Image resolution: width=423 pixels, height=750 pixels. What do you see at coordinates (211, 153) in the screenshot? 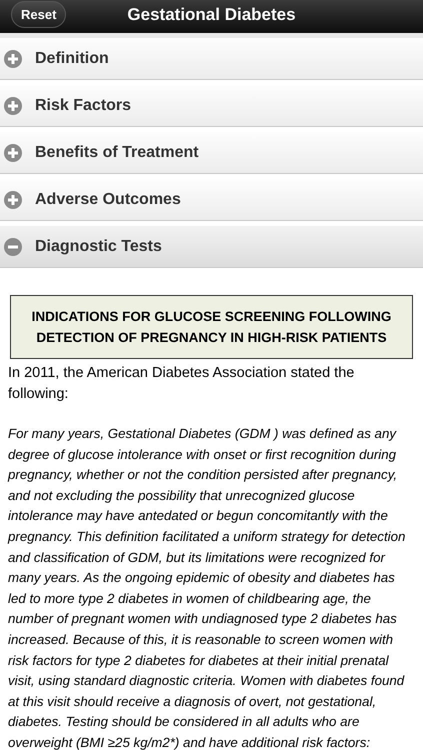
I see `accordion-header: Benefits of Treatment` at bounding box center [211, 153].